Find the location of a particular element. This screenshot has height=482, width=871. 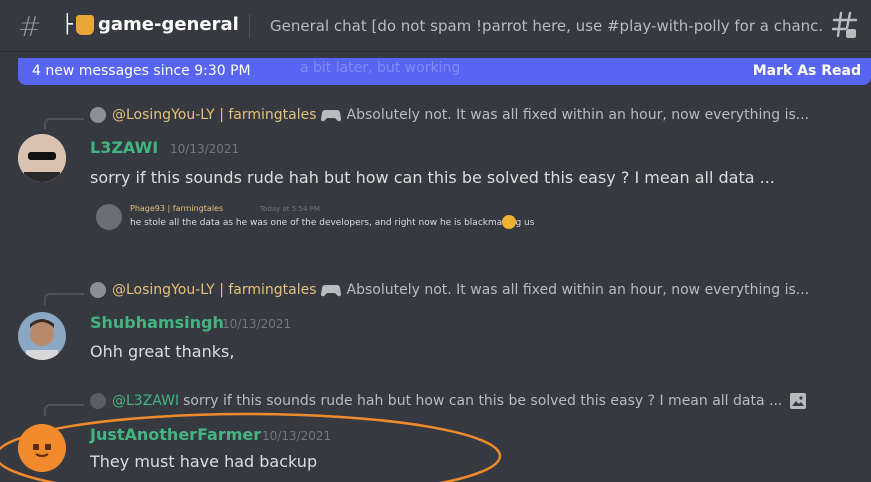

channel-prefix: ├ is located at coordinates (67, 24).